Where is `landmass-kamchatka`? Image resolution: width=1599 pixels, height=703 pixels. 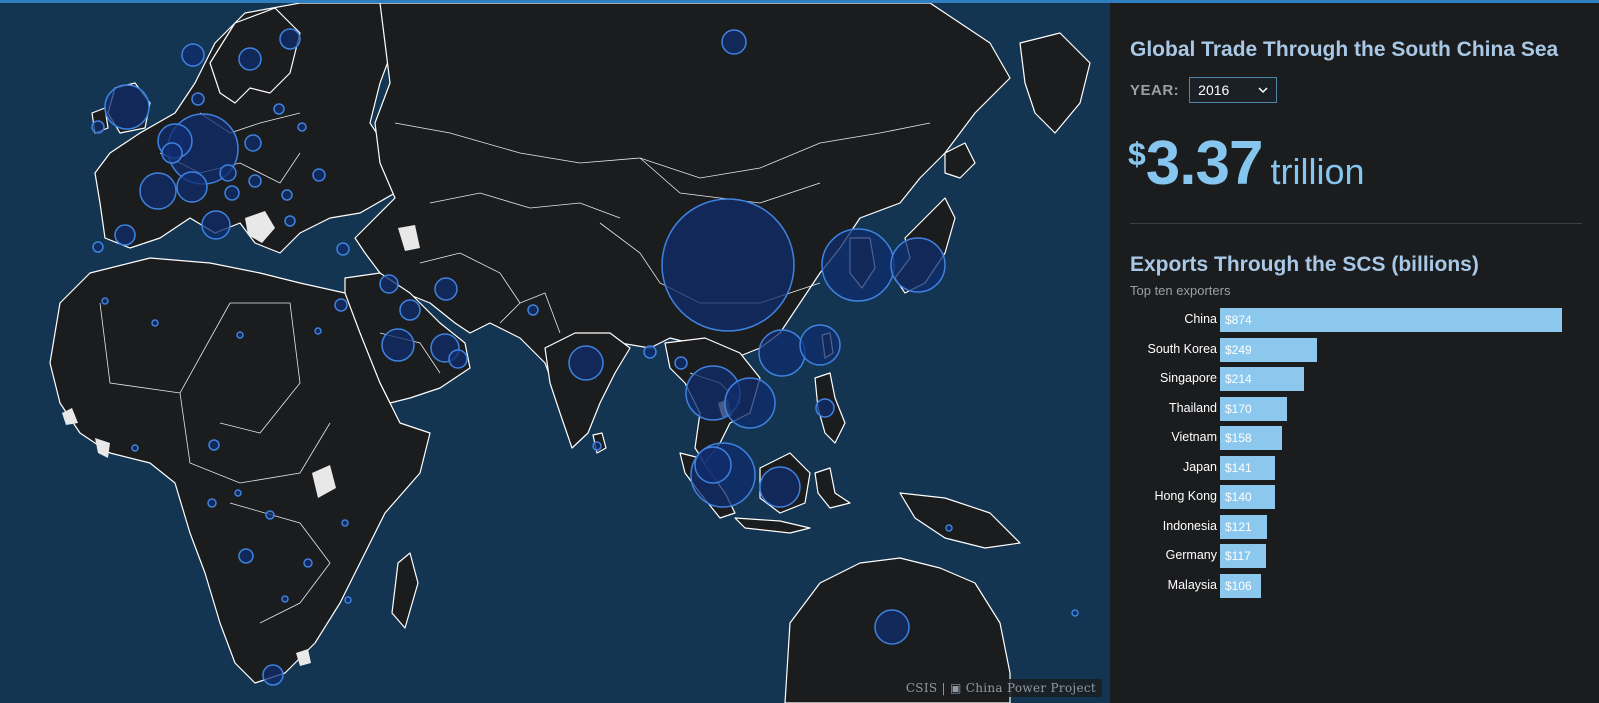
landmass-kamchatka is located at coordinates (1055, 83).